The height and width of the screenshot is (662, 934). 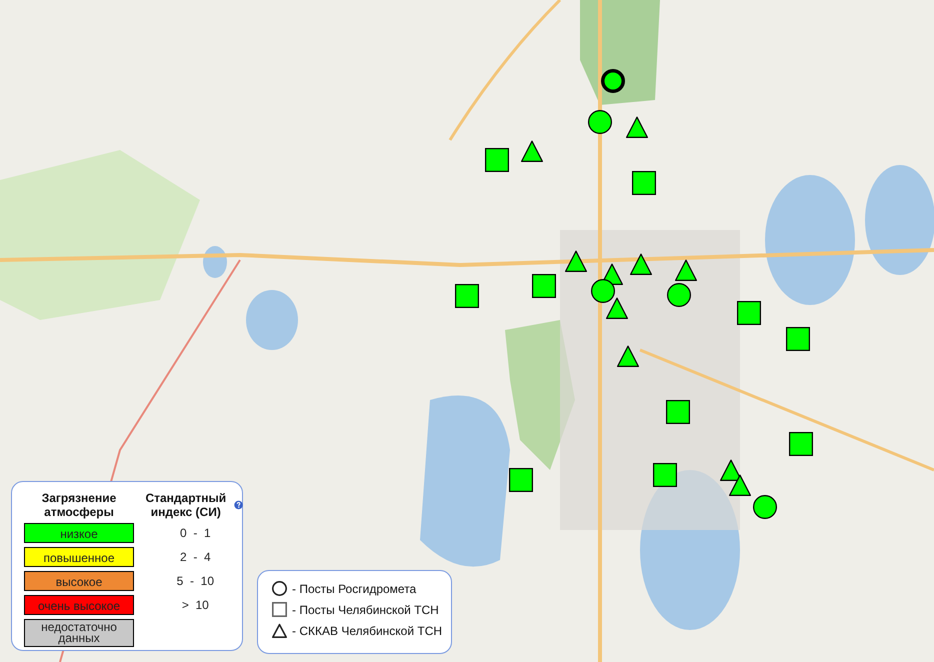 I want to click on pollution-level-swatch: высокое, so click(x=79, y=581).